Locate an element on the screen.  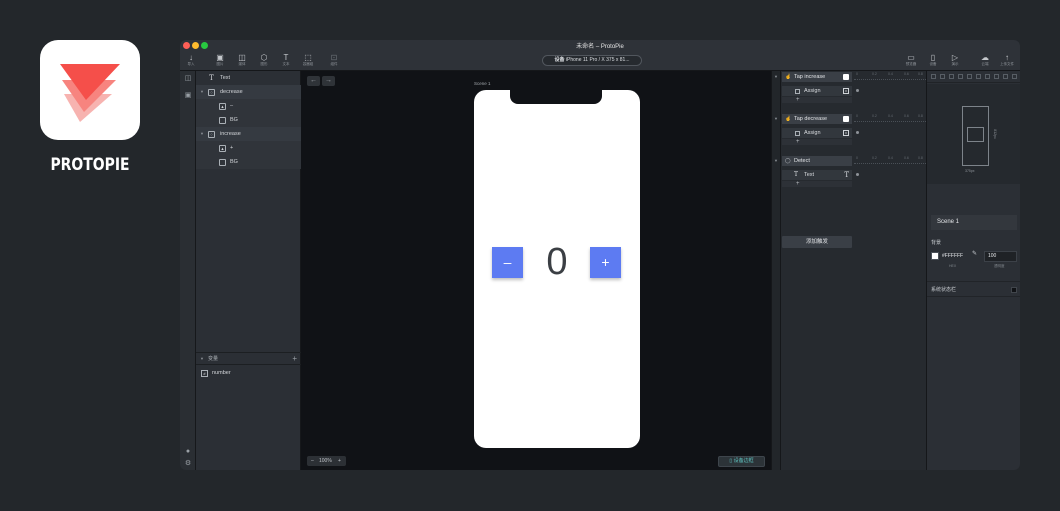
phone-notch is located at coordinates (556, 97).